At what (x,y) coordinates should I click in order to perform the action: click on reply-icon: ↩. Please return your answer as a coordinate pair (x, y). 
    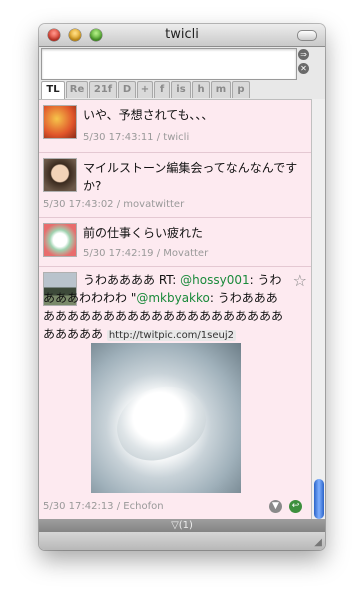
    Looking at the image, I should click on (295, 506).